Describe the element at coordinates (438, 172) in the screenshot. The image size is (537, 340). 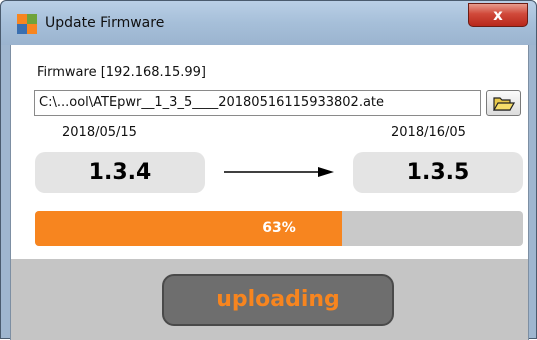
I see `target-version-box: 1.3.5` at that location.